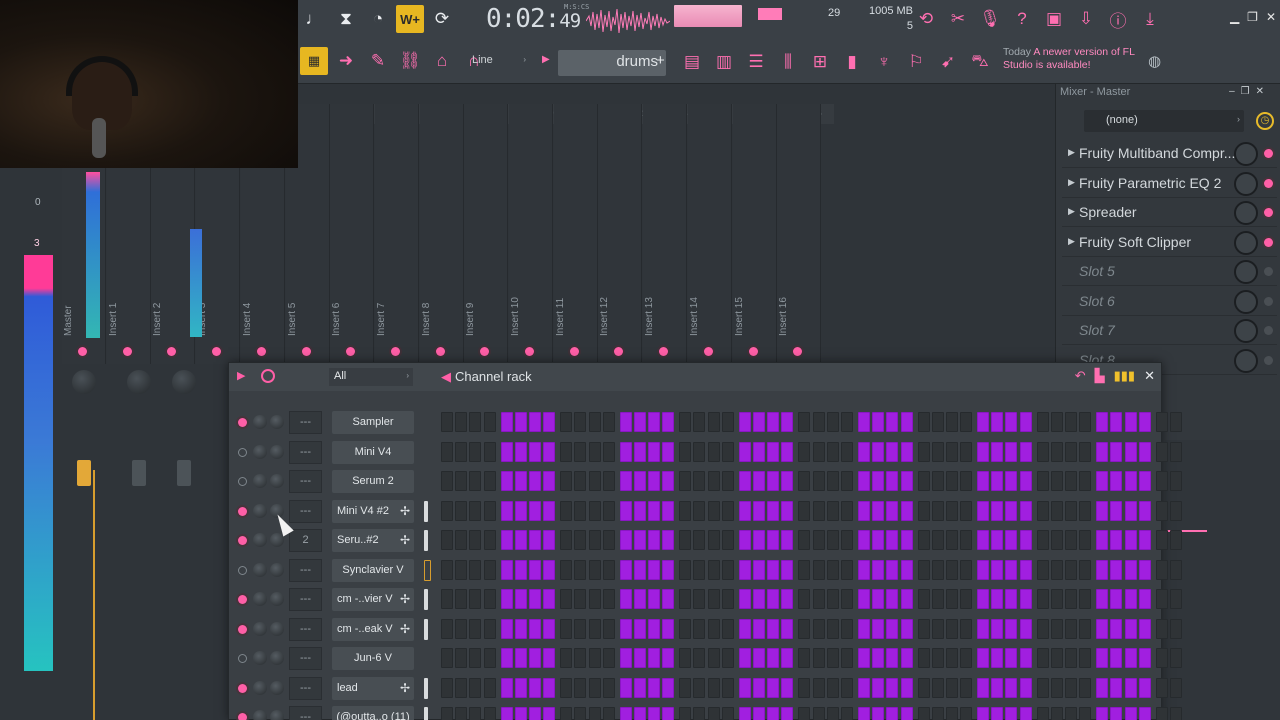 Image resolution: width=1280 pixels, height=720 pixels. I want to click on slot-mix-knob, so click(1246, 154).